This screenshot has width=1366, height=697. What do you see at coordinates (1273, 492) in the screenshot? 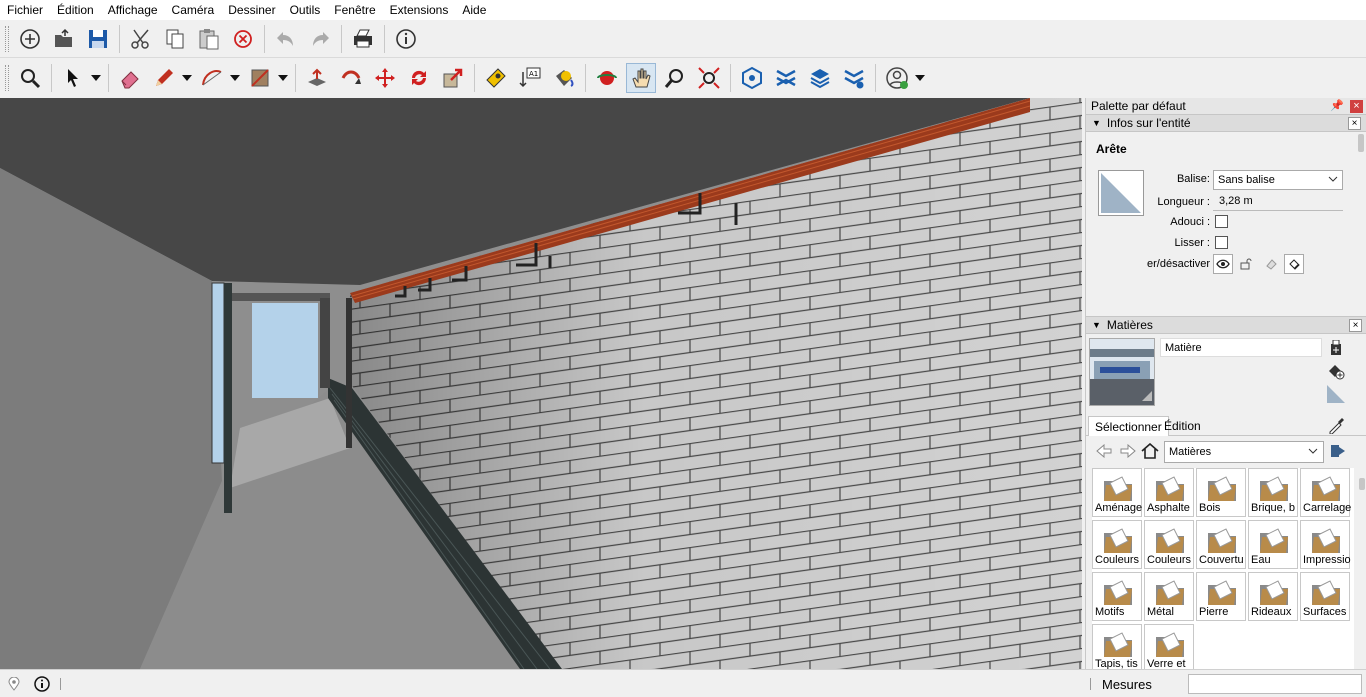
I see `material-folder-item: Brique, b` at bounding box center [1273, 492].